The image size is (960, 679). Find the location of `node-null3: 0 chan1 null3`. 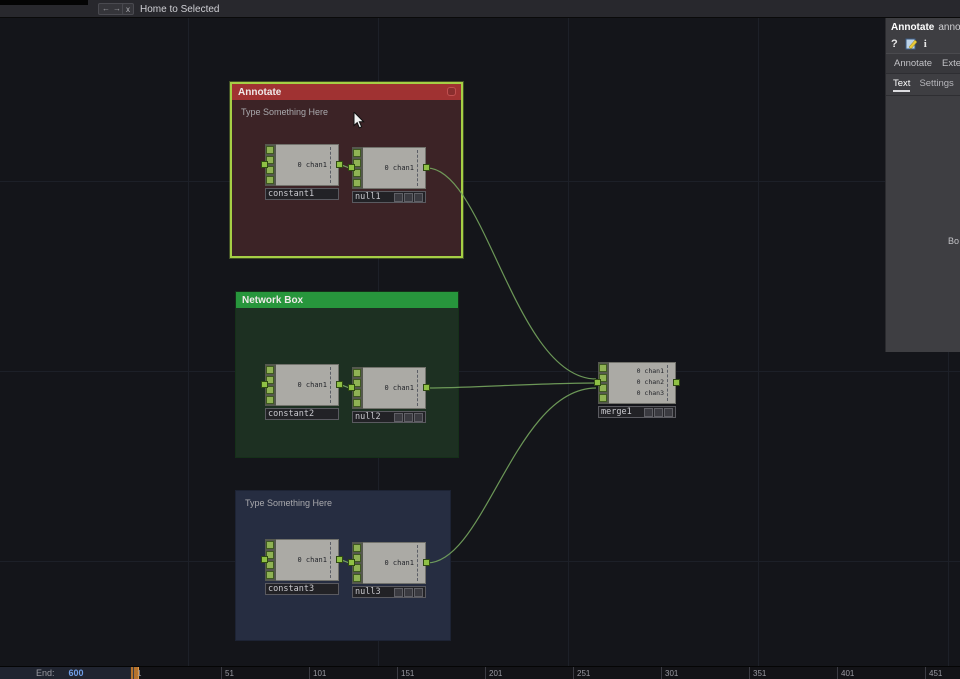

node-null3: 0 chan1 null3 is located at coordinates (389, 570).